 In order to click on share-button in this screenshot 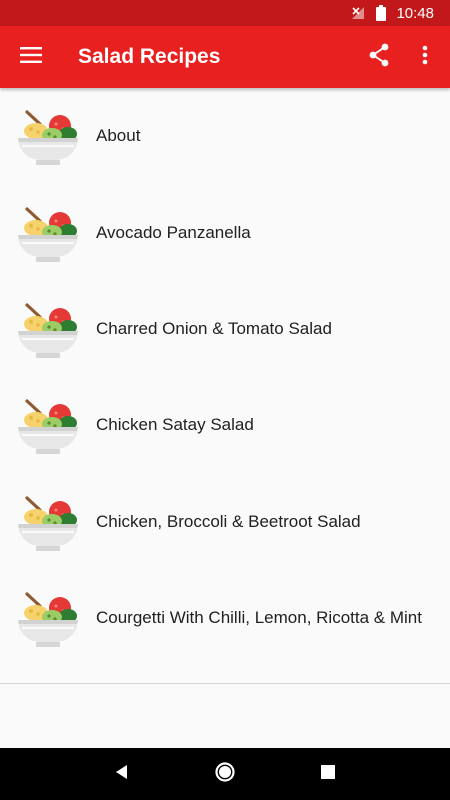, I will do `click(379, 57)`.